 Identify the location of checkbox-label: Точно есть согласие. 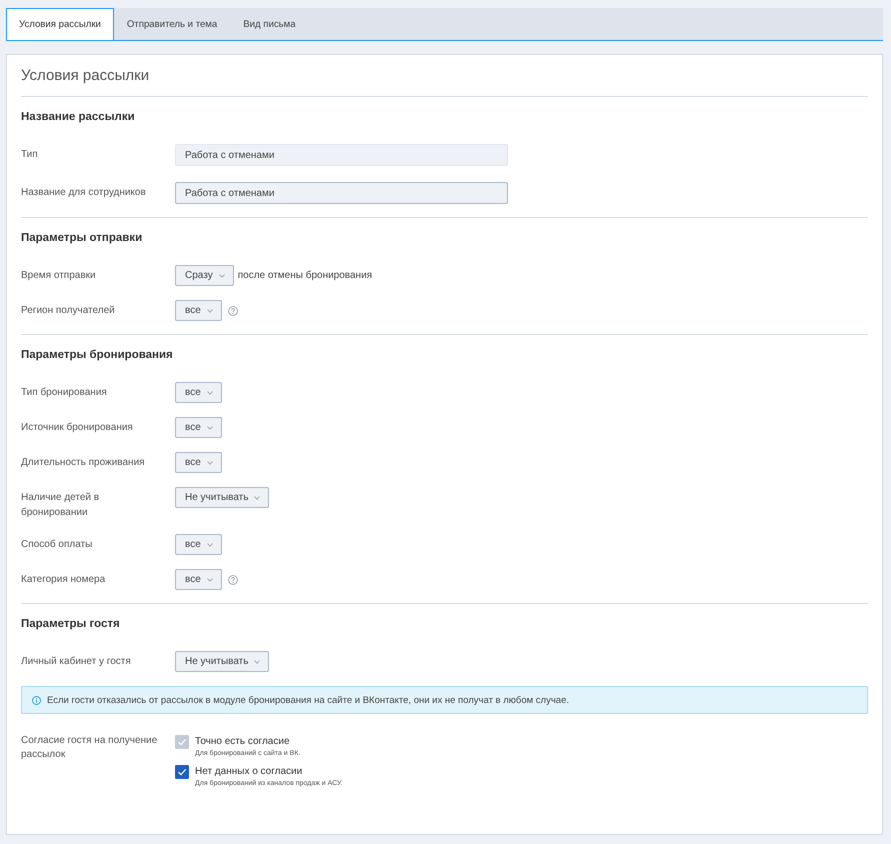
(242, 742).